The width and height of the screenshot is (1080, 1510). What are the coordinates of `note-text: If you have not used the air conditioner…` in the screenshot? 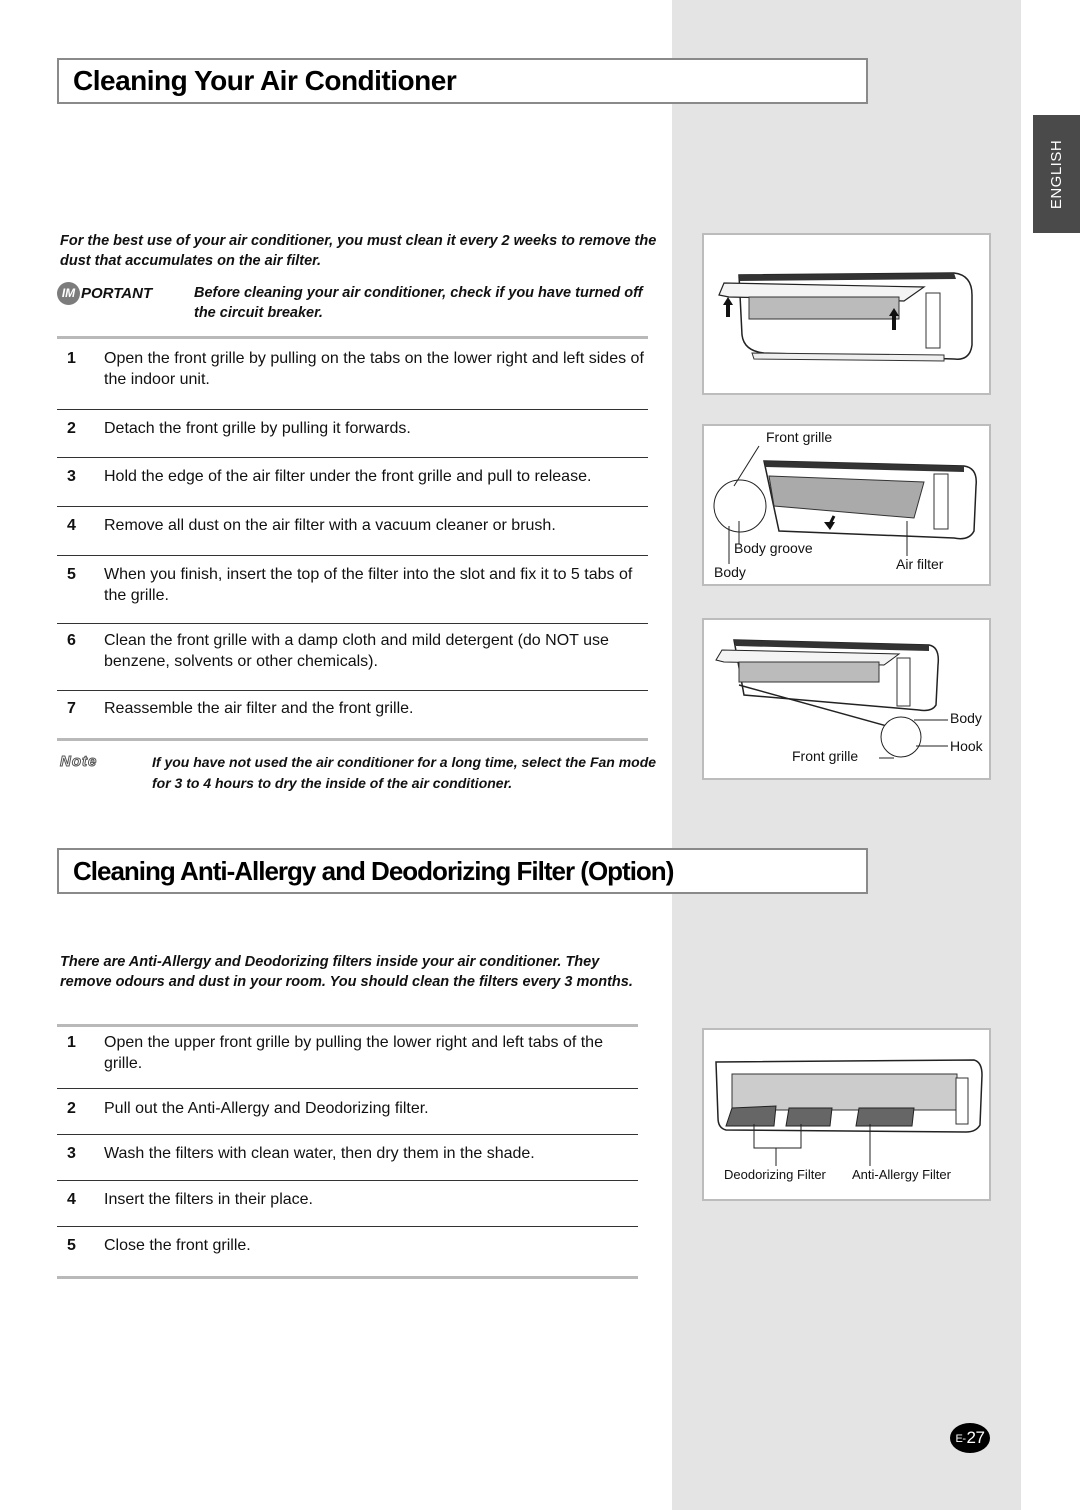 It's located at (404, 772).